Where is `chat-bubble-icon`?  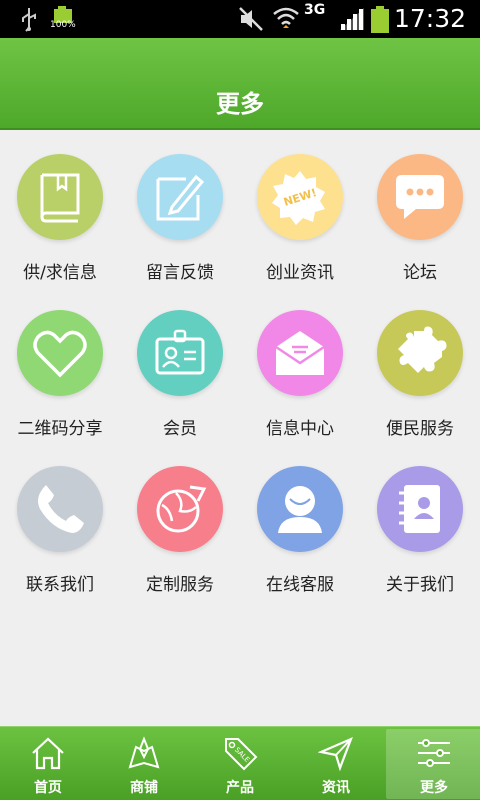
chat-bubble-icon is located at coordinates (420, 197).